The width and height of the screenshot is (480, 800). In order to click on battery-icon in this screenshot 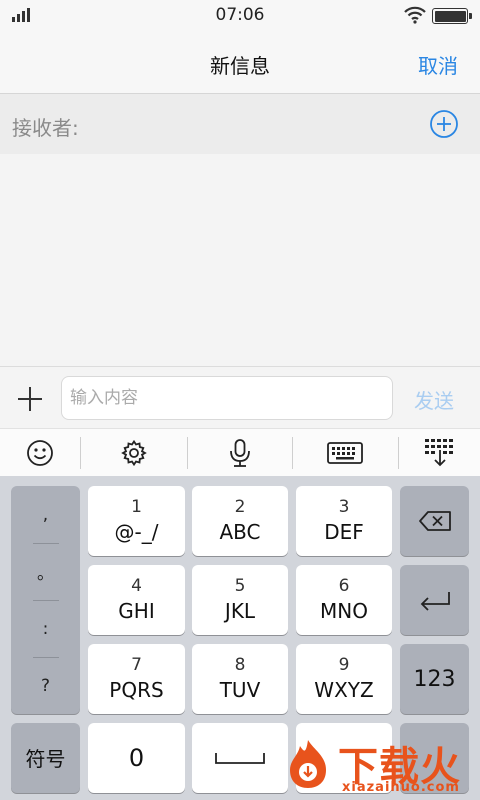, I will do `click(452, 16)`.